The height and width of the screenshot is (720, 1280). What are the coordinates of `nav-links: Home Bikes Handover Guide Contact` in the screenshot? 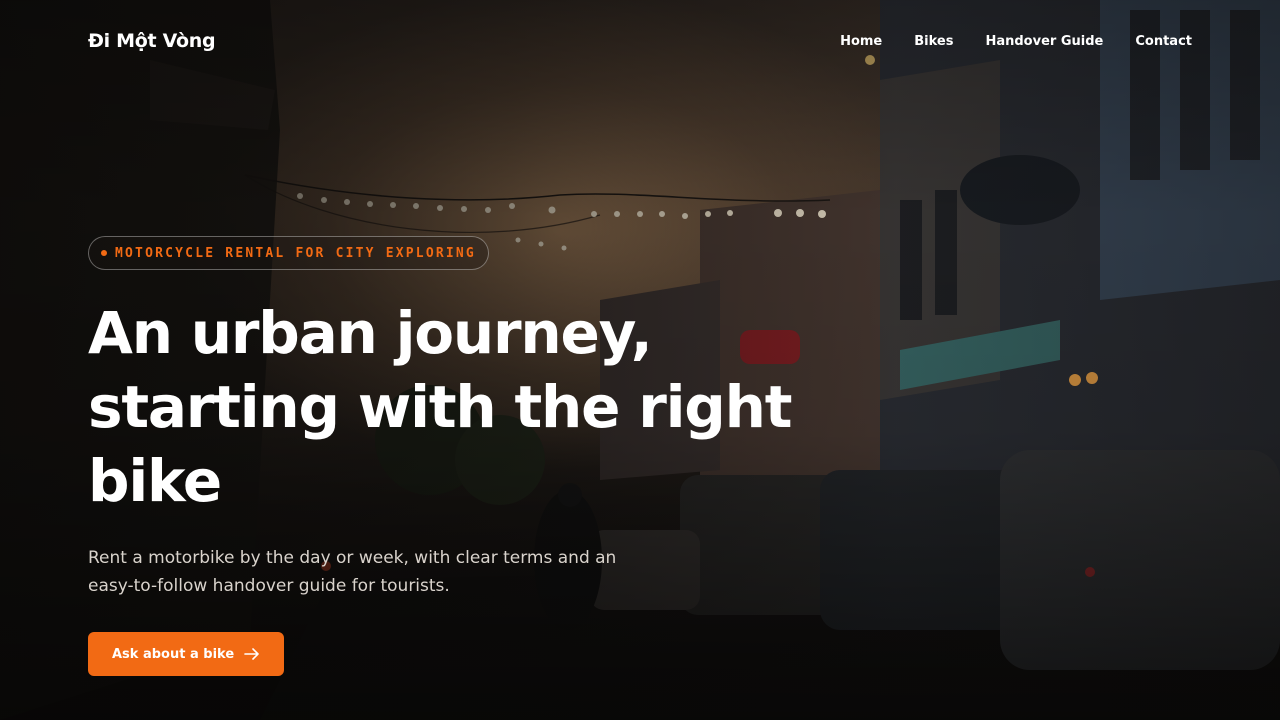 It's located at (1016, 41).